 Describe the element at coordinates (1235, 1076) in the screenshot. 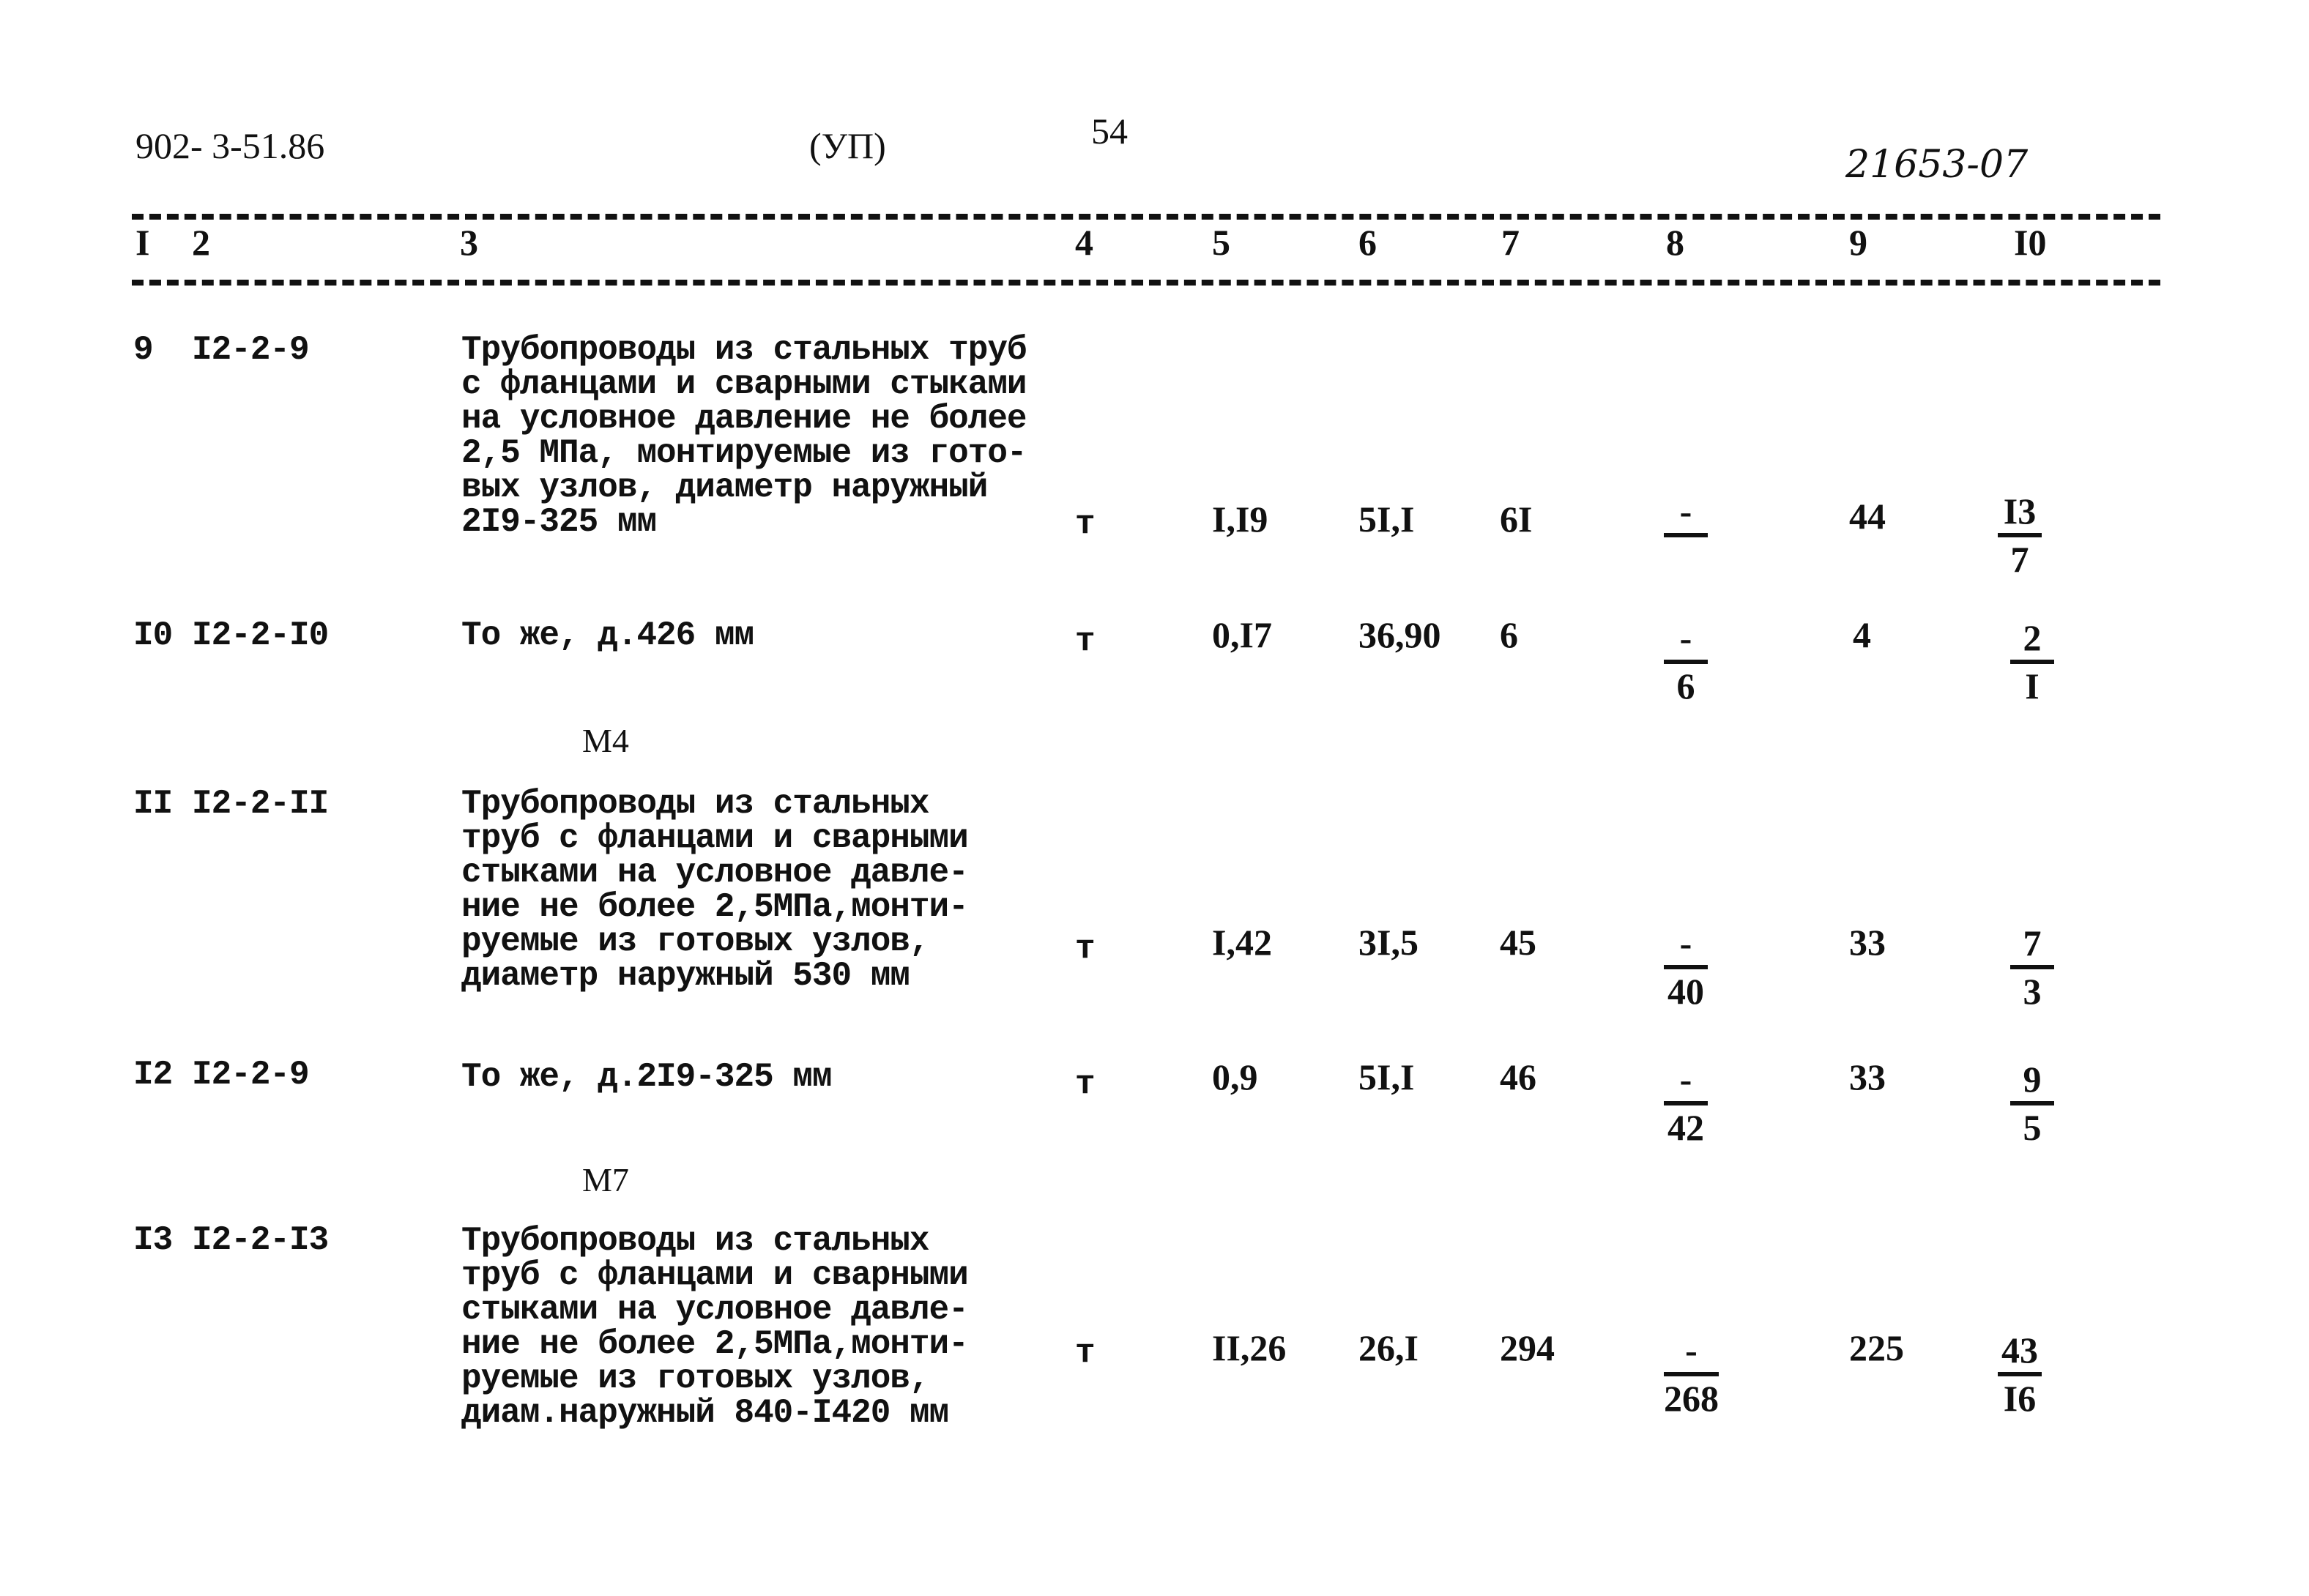

I see `col5-value: 0,9` at that location.